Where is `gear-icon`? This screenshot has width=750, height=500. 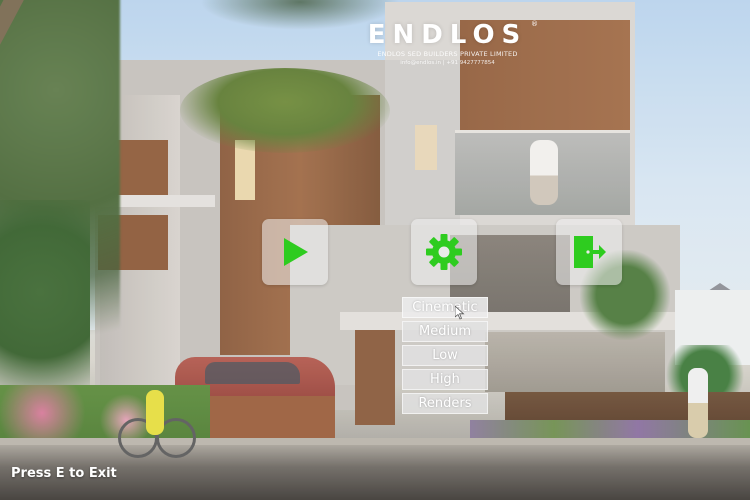 gear-icon is located at coordinates (444, 252).